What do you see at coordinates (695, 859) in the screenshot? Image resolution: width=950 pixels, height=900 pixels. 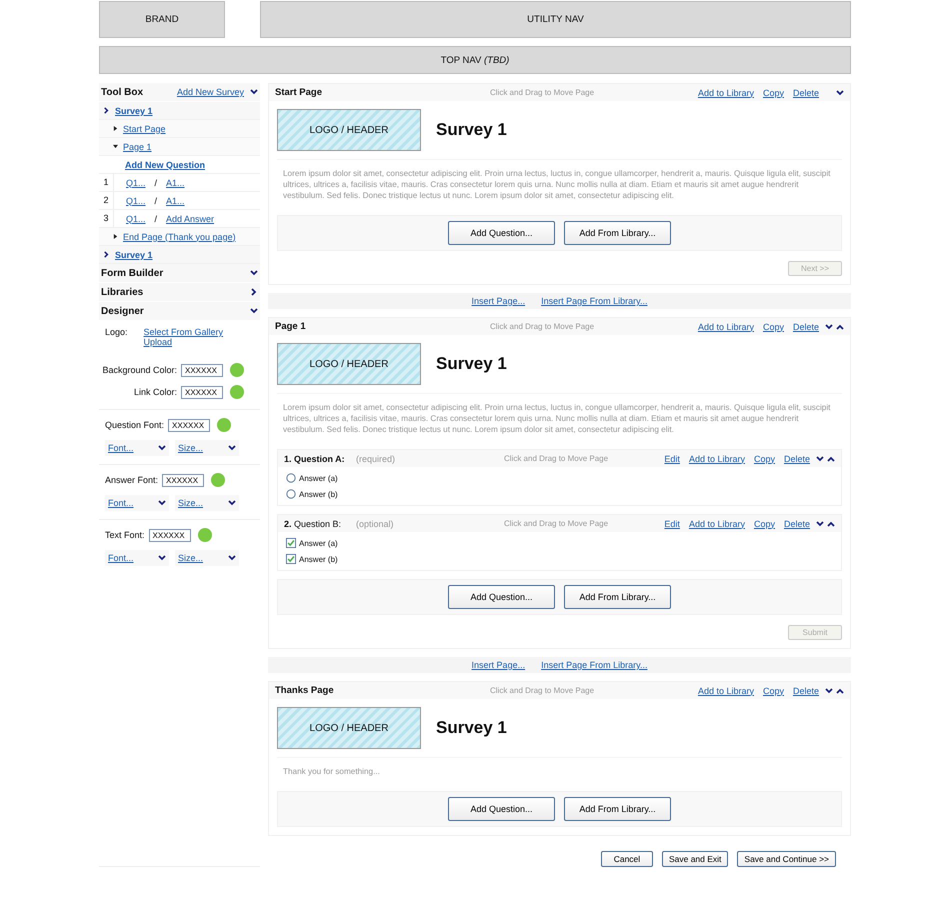 I see `footer-button: Save and Exit` at bounding box center [695, 859].